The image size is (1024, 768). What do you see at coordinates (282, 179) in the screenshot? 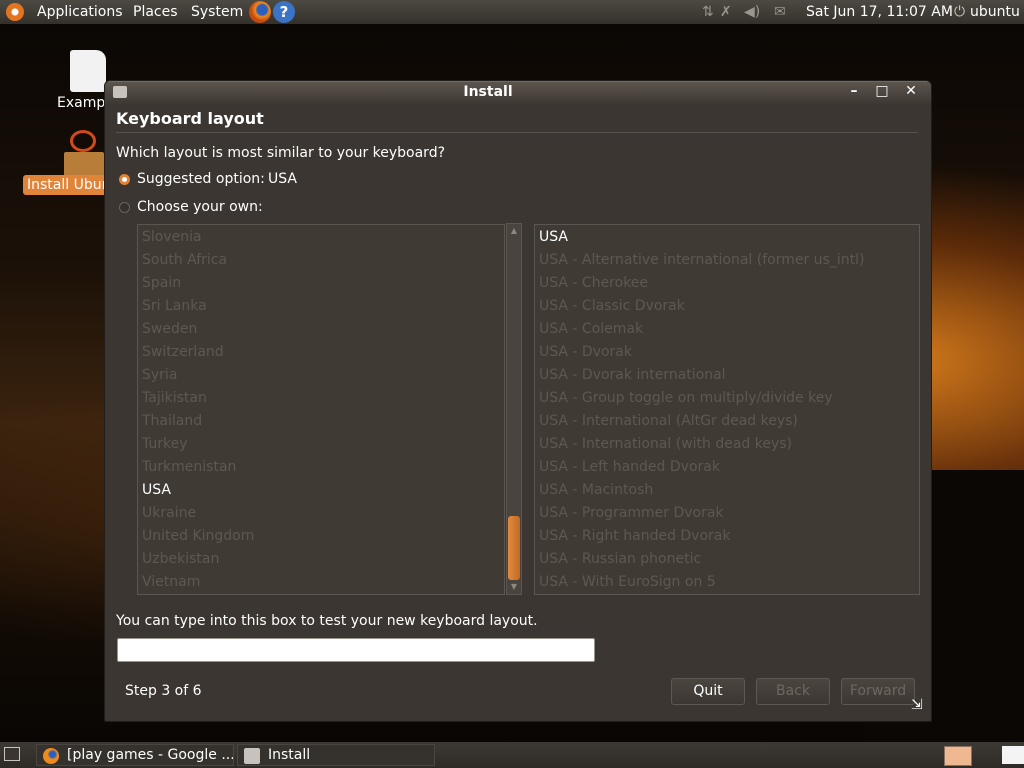
I see `suggested-option-value: USA` at bounding box center [282, 179].